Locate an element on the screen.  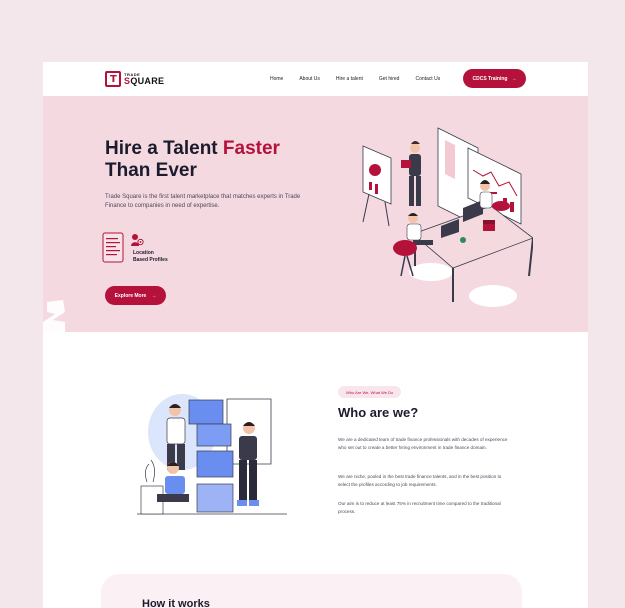
feature-label: Location Based Profiles is located at coordinates (150, 256).